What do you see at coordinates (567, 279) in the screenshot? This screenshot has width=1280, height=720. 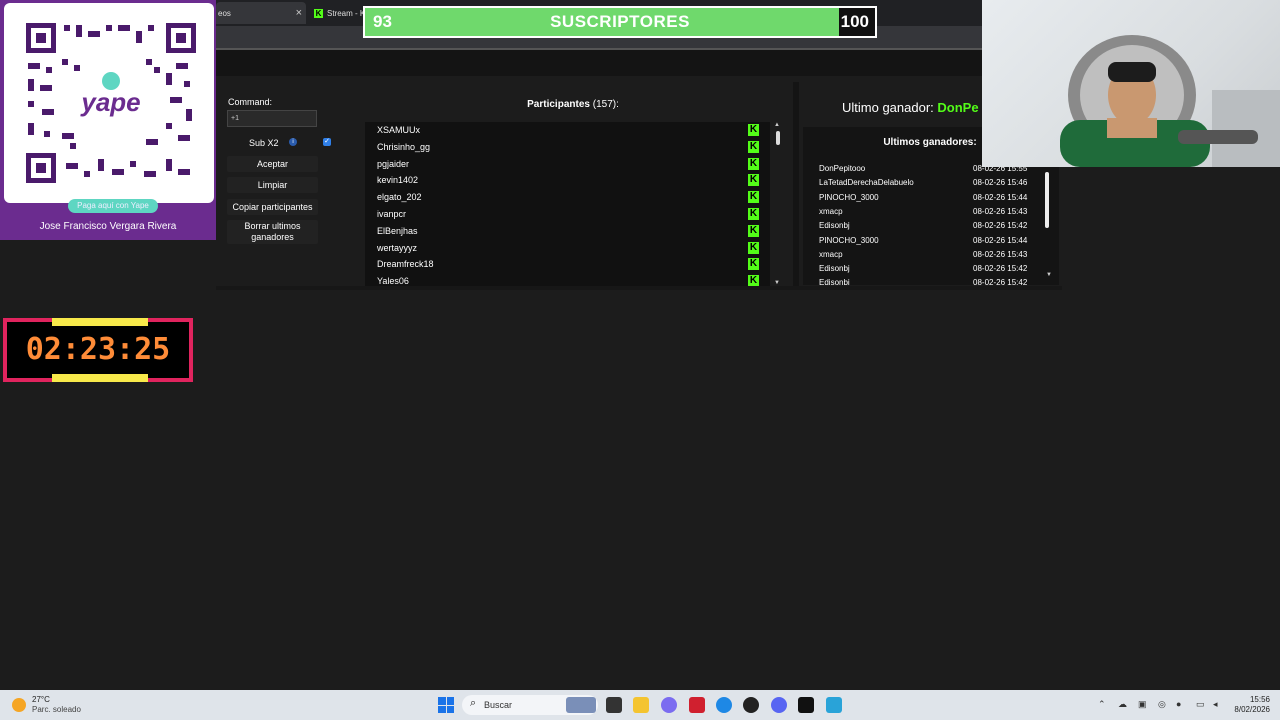 I see `participant-row: Yales06 K` at bounding box center [567, 279].